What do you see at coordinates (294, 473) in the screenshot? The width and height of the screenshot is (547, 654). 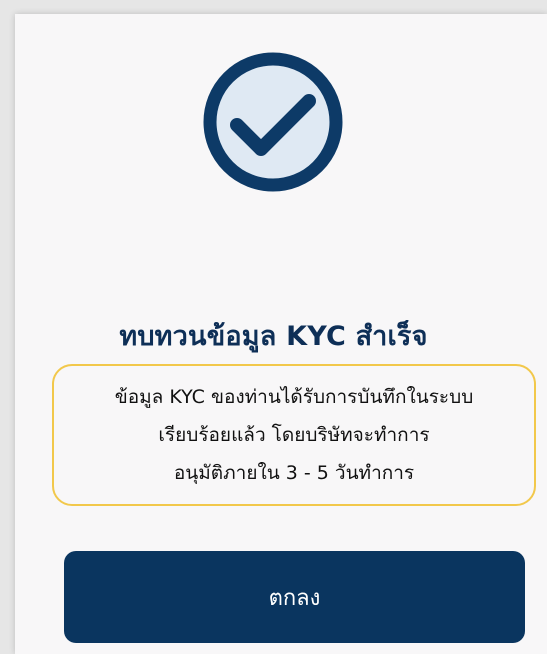 I see `message-line-3: อนุมัติภายใน 3 - 5 วันทำการ` at bounding box center [294, 473].